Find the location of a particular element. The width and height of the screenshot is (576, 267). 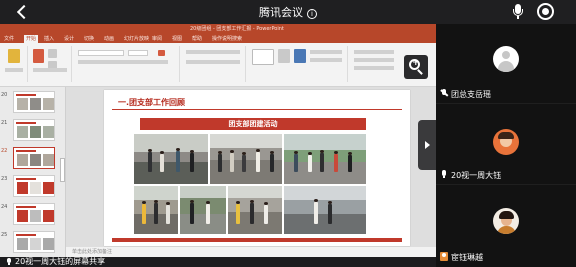

slide-number: 21 is located at coordinates (4, 123).